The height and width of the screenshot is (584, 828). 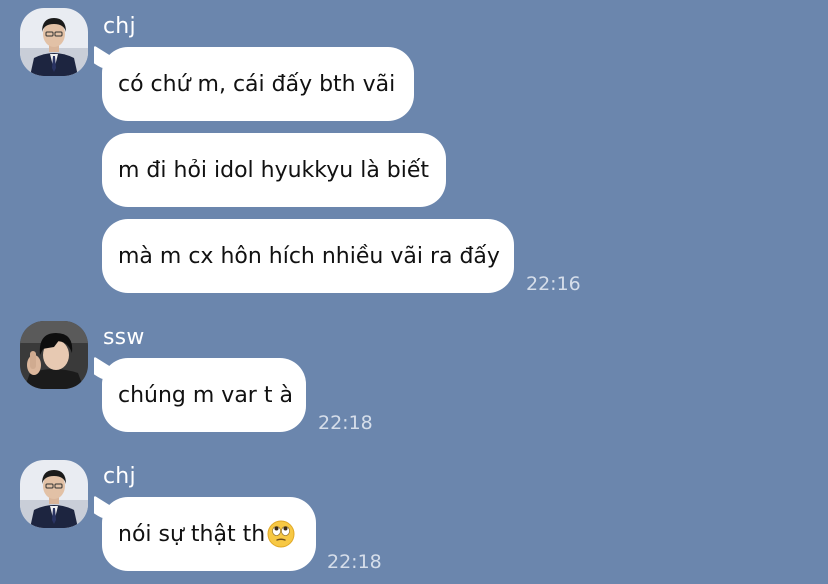 I want to click on message-text: mà m cx hôn hích nhiều vãi ra đấy, so click(x=309, y=256).